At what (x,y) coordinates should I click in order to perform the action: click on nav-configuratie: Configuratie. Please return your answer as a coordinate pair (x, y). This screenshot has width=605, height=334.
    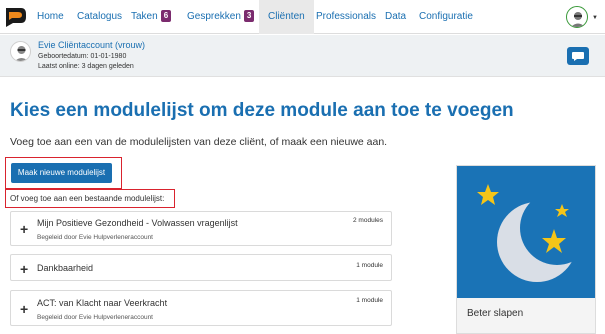
    Looking at the image, I should click on (446, 17).